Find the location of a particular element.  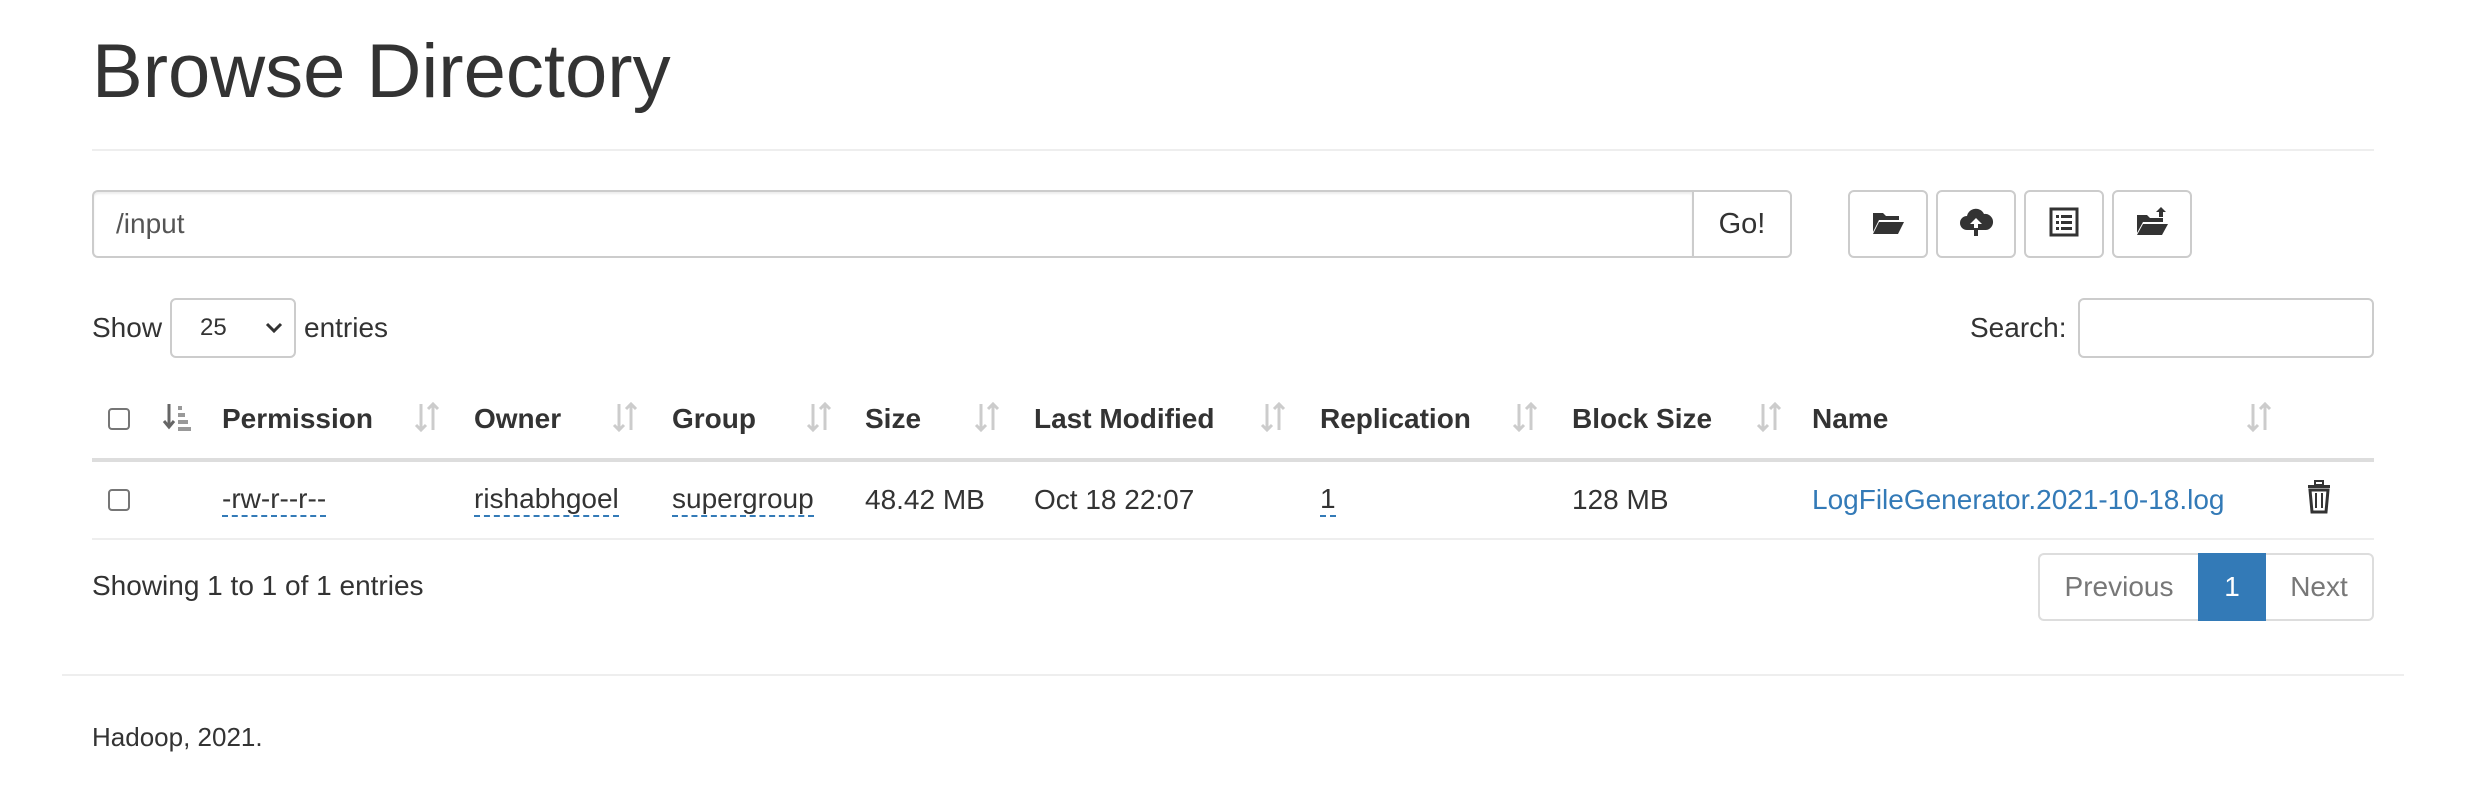

replication-value: 1 is located at coordinates (1328, 500).